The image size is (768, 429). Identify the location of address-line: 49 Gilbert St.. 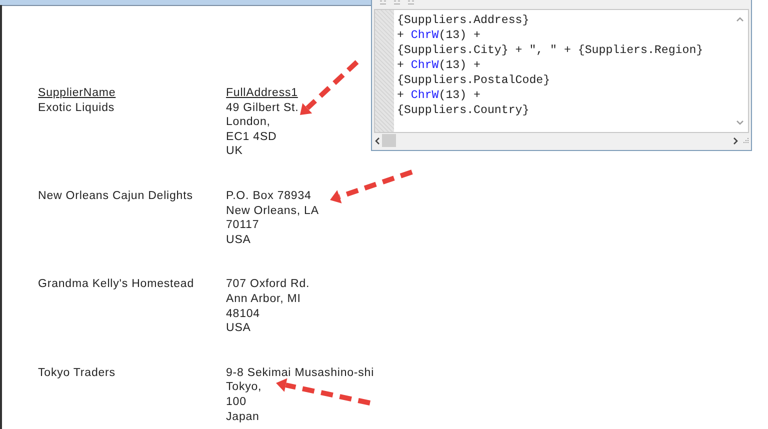
(262, 108).